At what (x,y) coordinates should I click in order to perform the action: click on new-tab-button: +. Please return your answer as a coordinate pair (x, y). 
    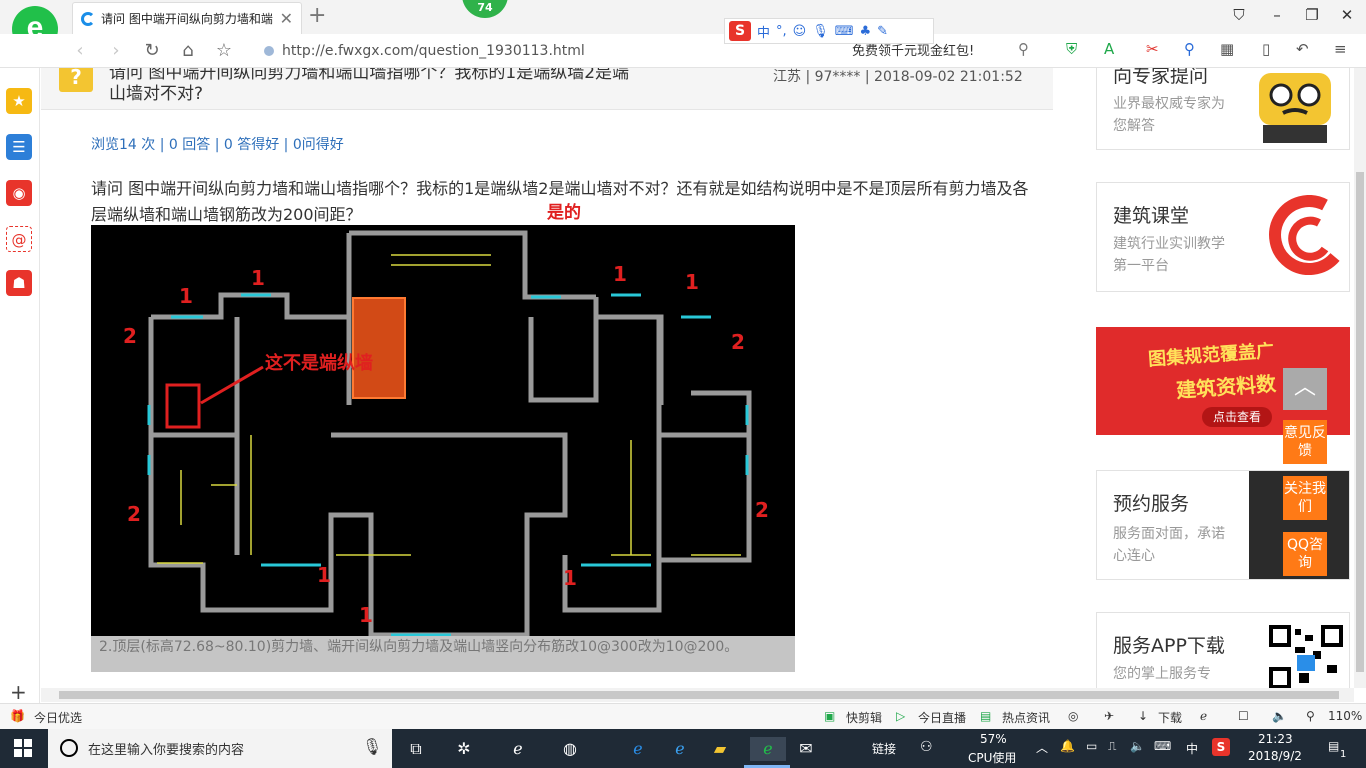
    Looking at the image, I should click on (317, 16).